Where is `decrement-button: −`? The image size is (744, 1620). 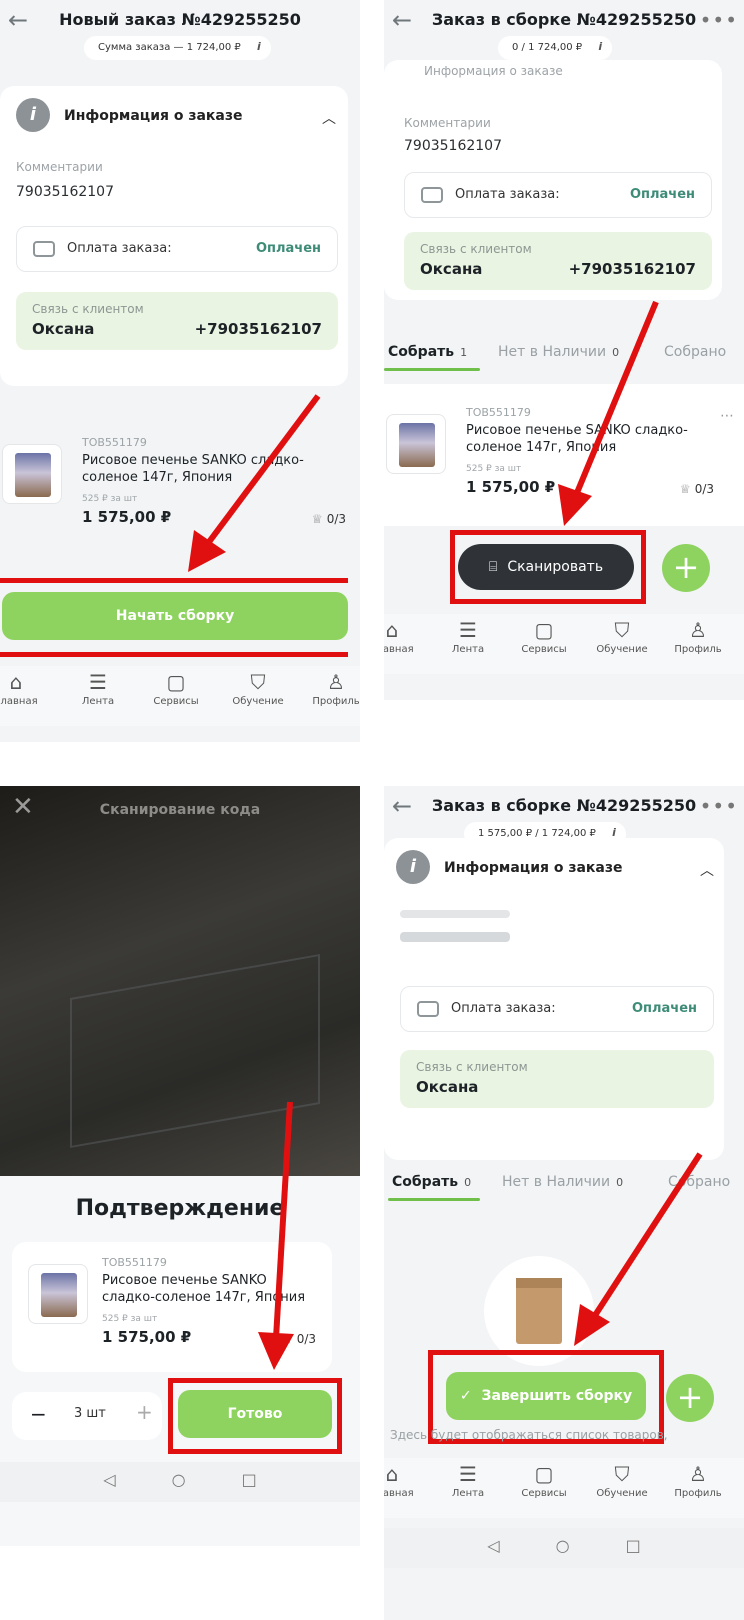
decrement-button: − is located at coordinates (38, 1414).